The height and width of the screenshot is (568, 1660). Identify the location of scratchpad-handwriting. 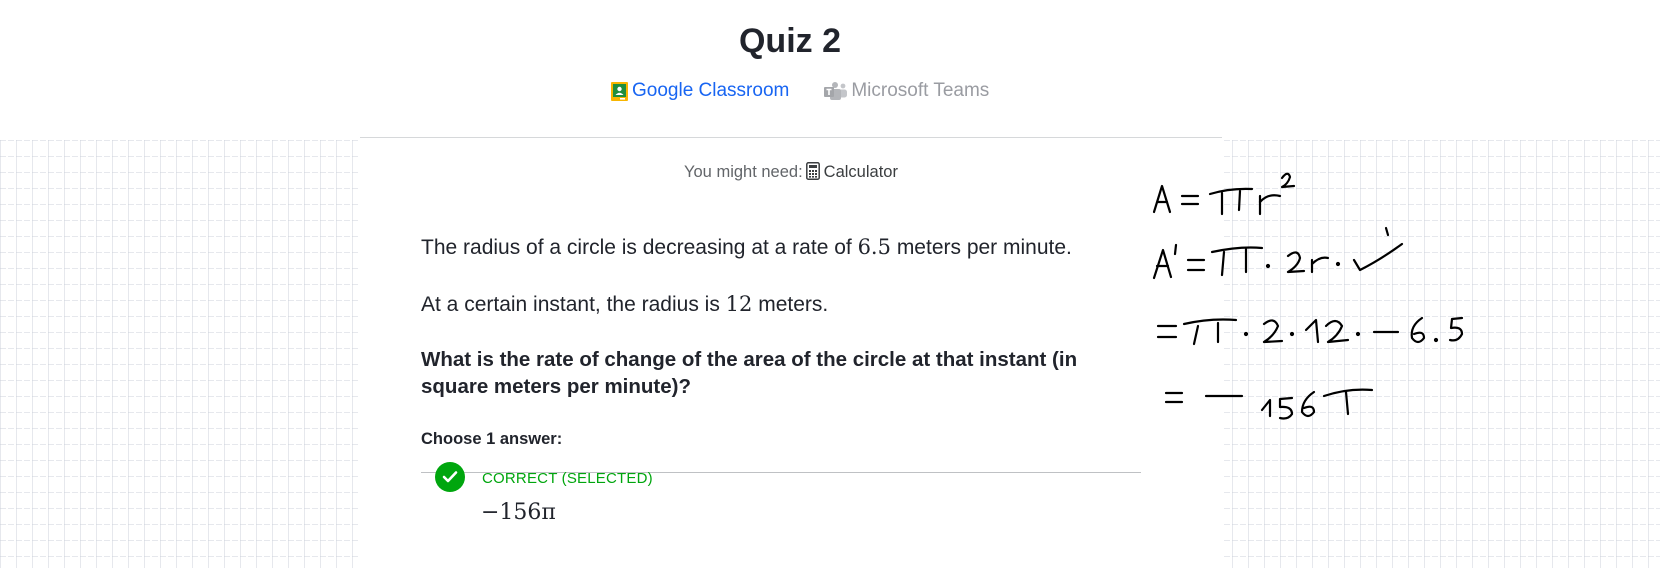
(1308, 296).